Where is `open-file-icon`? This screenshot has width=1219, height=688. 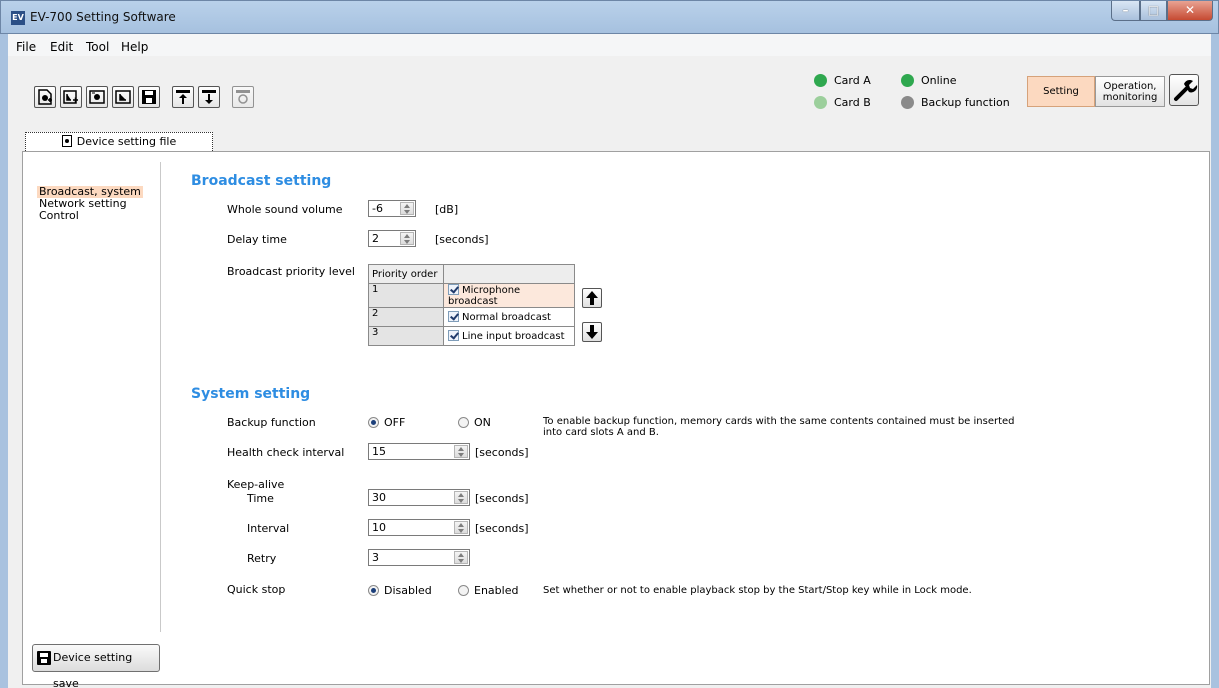
open-file-icon is located at coordinates (97, 97).